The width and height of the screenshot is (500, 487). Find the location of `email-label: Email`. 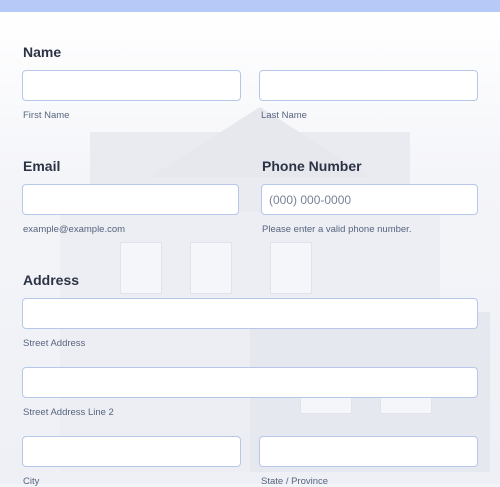

email-label: Email is located at coordinates (42, 166).